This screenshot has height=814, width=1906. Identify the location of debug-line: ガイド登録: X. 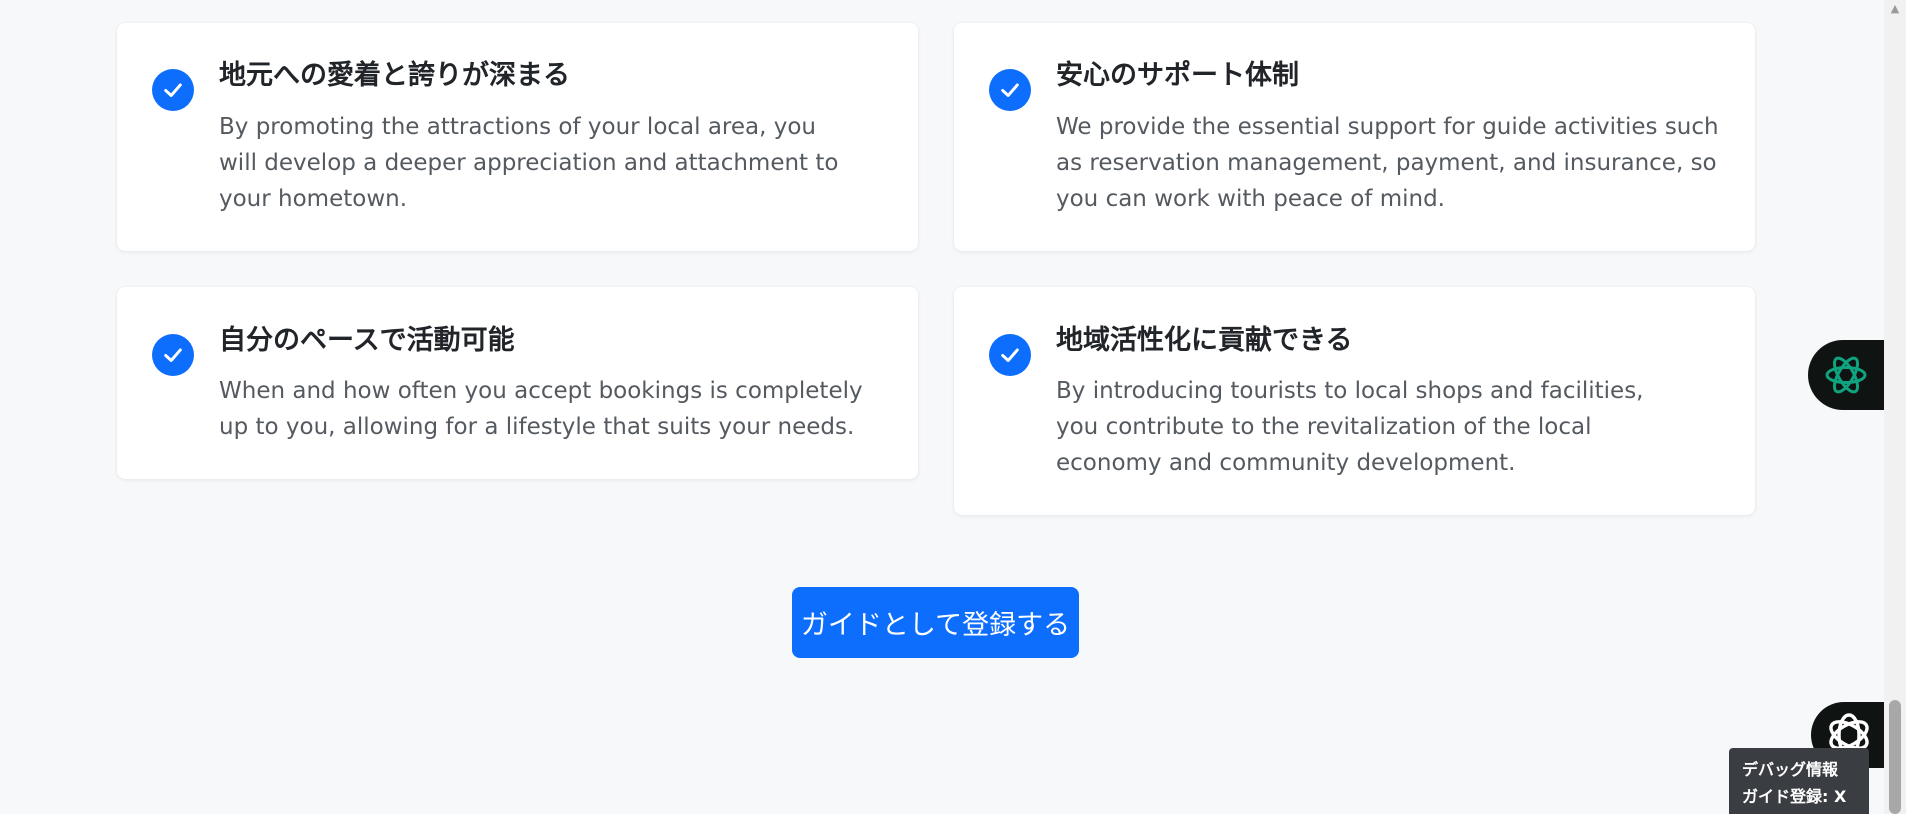
(1794, 796).